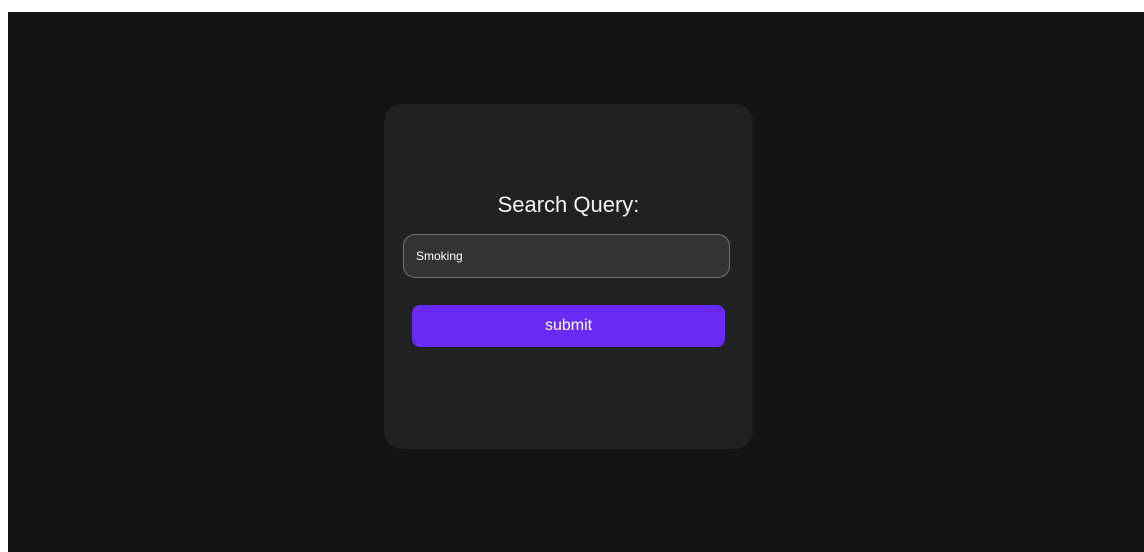 The width and height of the screenshot is (1144, 552). I want to click on submit-button: submit, so click(568, 326).